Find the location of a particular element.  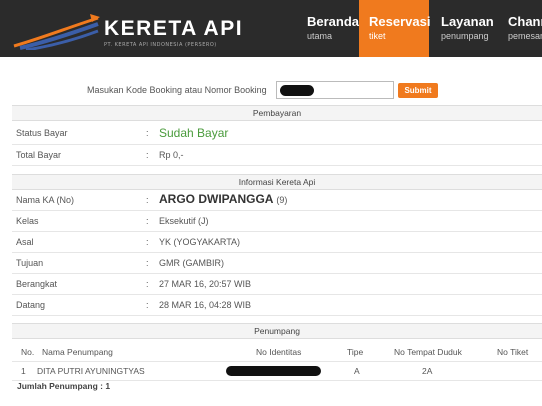

nama-ka-label: Nama KA (No) is located at coordinates (45, 200).